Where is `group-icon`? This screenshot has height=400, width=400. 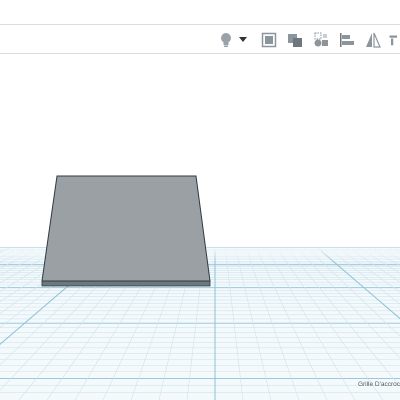
group-icon is located at coordinates (295, 40).